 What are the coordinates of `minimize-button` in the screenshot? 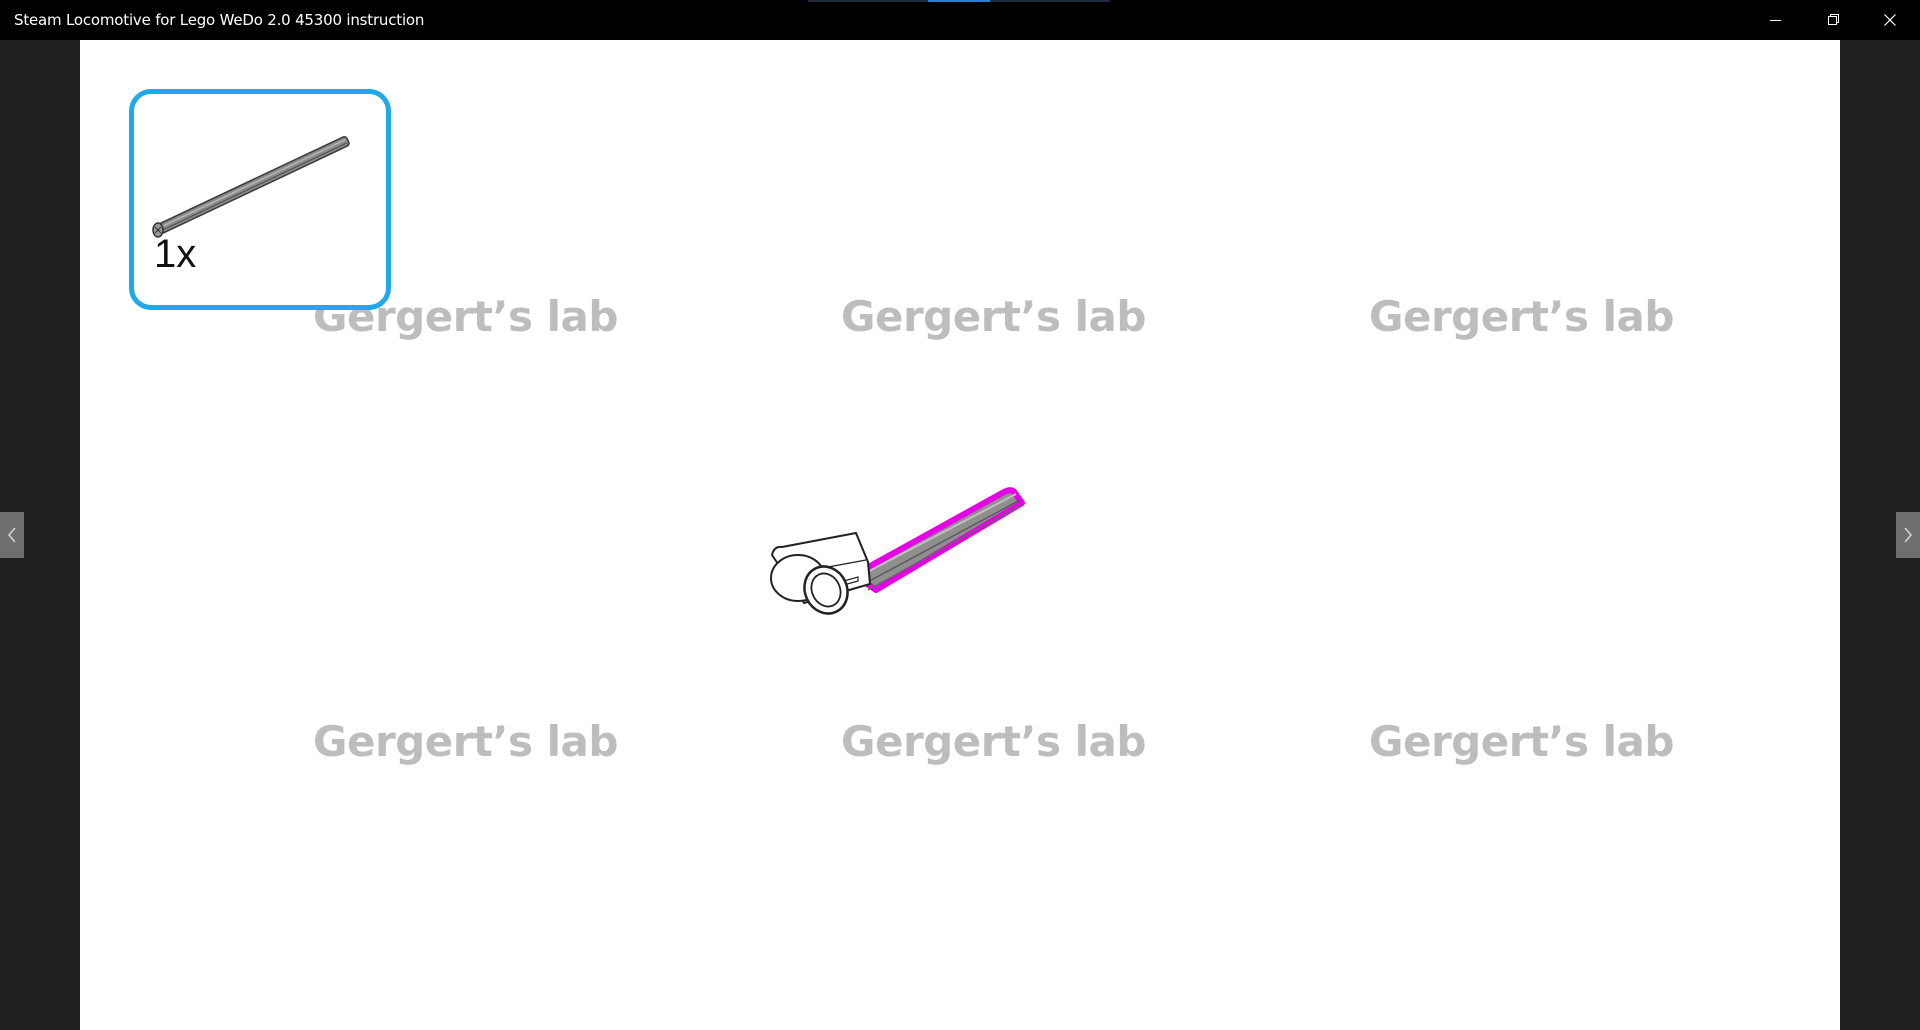 It's located at (1776, 20).